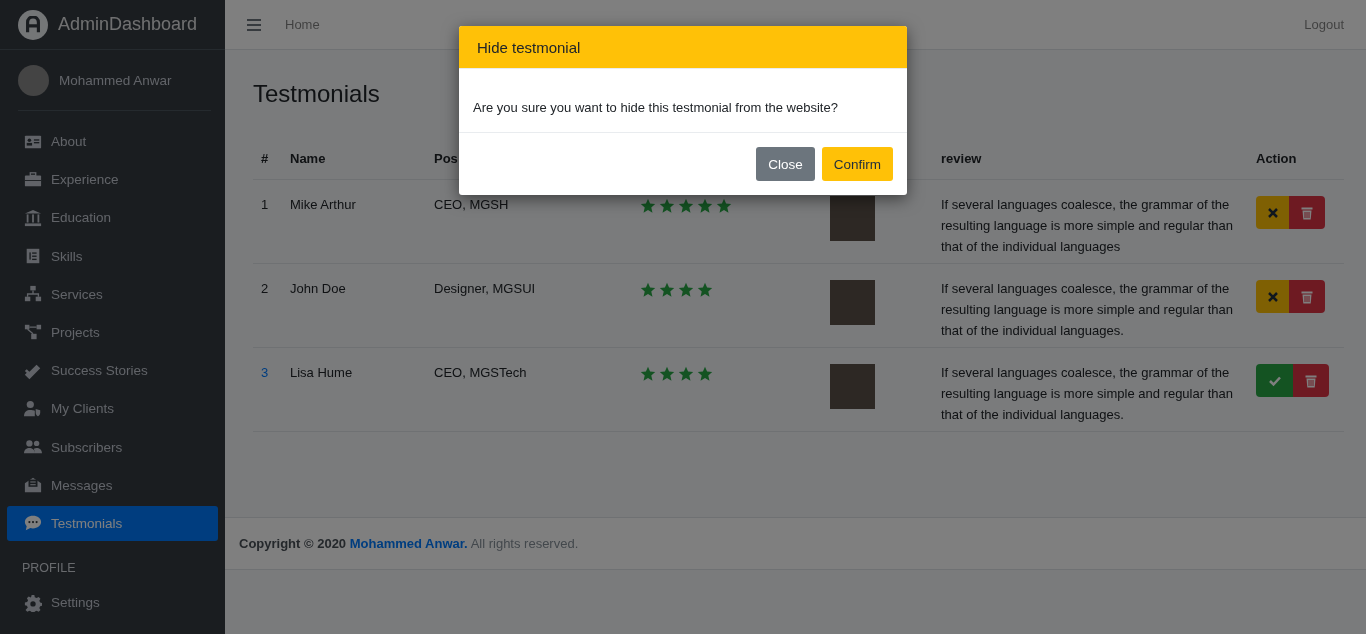  I want to click on sidebar-item: Skills, so click(112, 256).